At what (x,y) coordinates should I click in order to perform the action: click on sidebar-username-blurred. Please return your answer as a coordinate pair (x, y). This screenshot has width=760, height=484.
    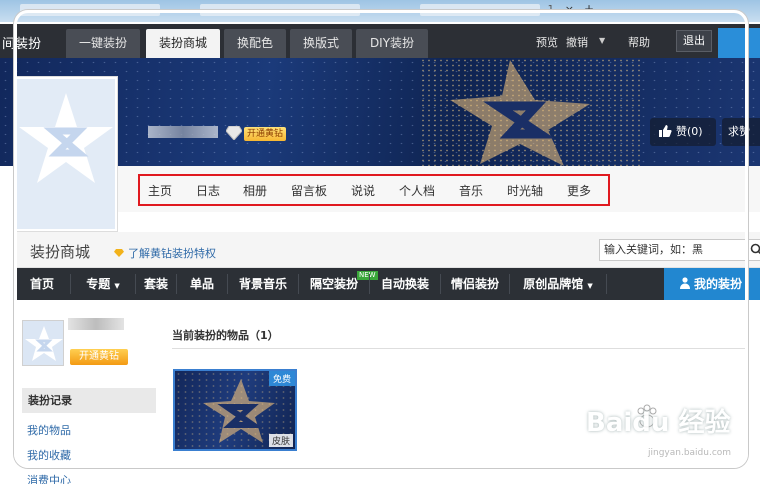
    Looking at the image, I should click on (96, 324).